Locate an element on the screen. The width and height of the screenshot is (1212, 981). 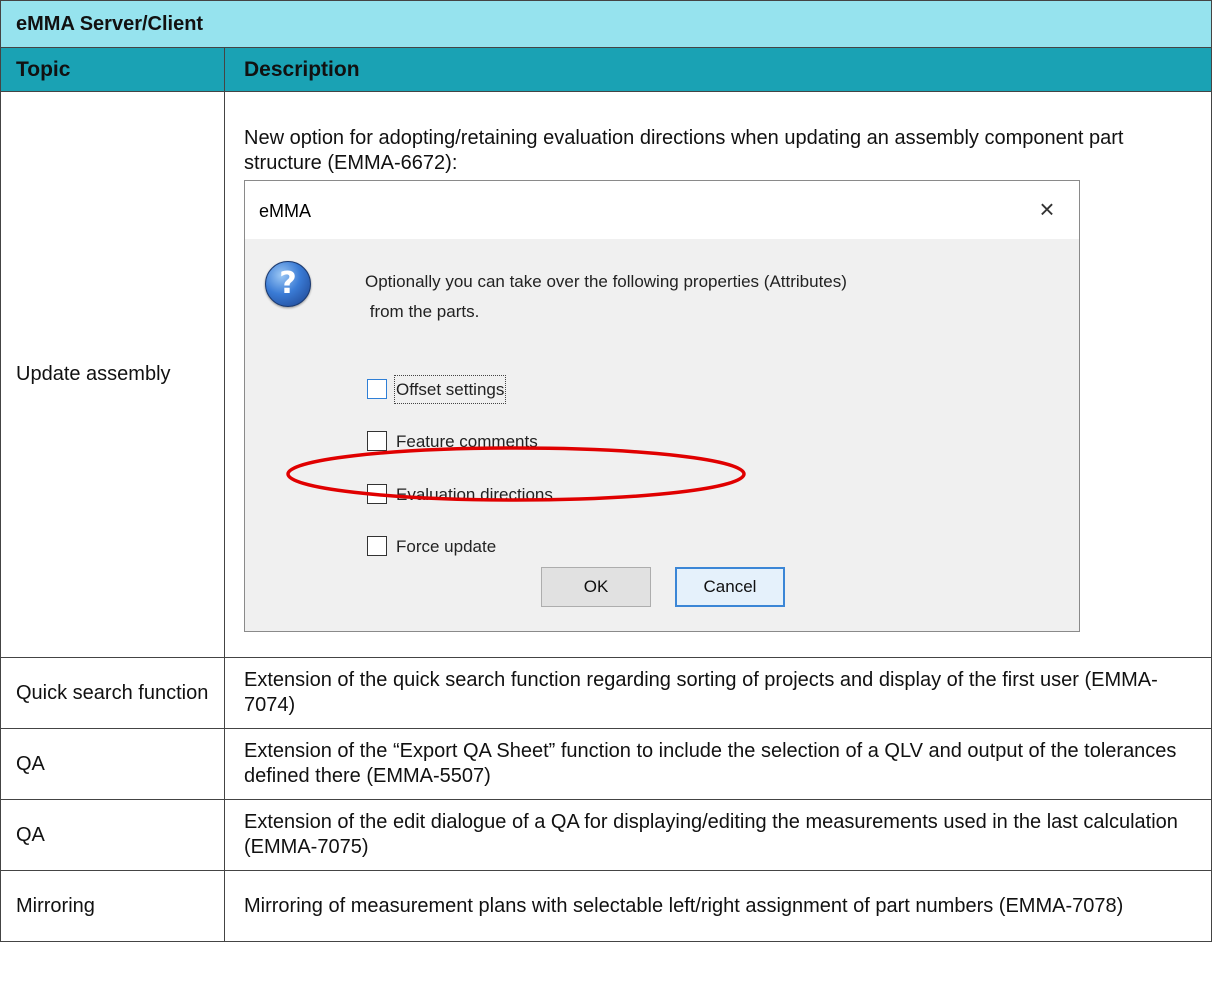
option-offset-settings: Offset settings is located at coordinates (437, 389).